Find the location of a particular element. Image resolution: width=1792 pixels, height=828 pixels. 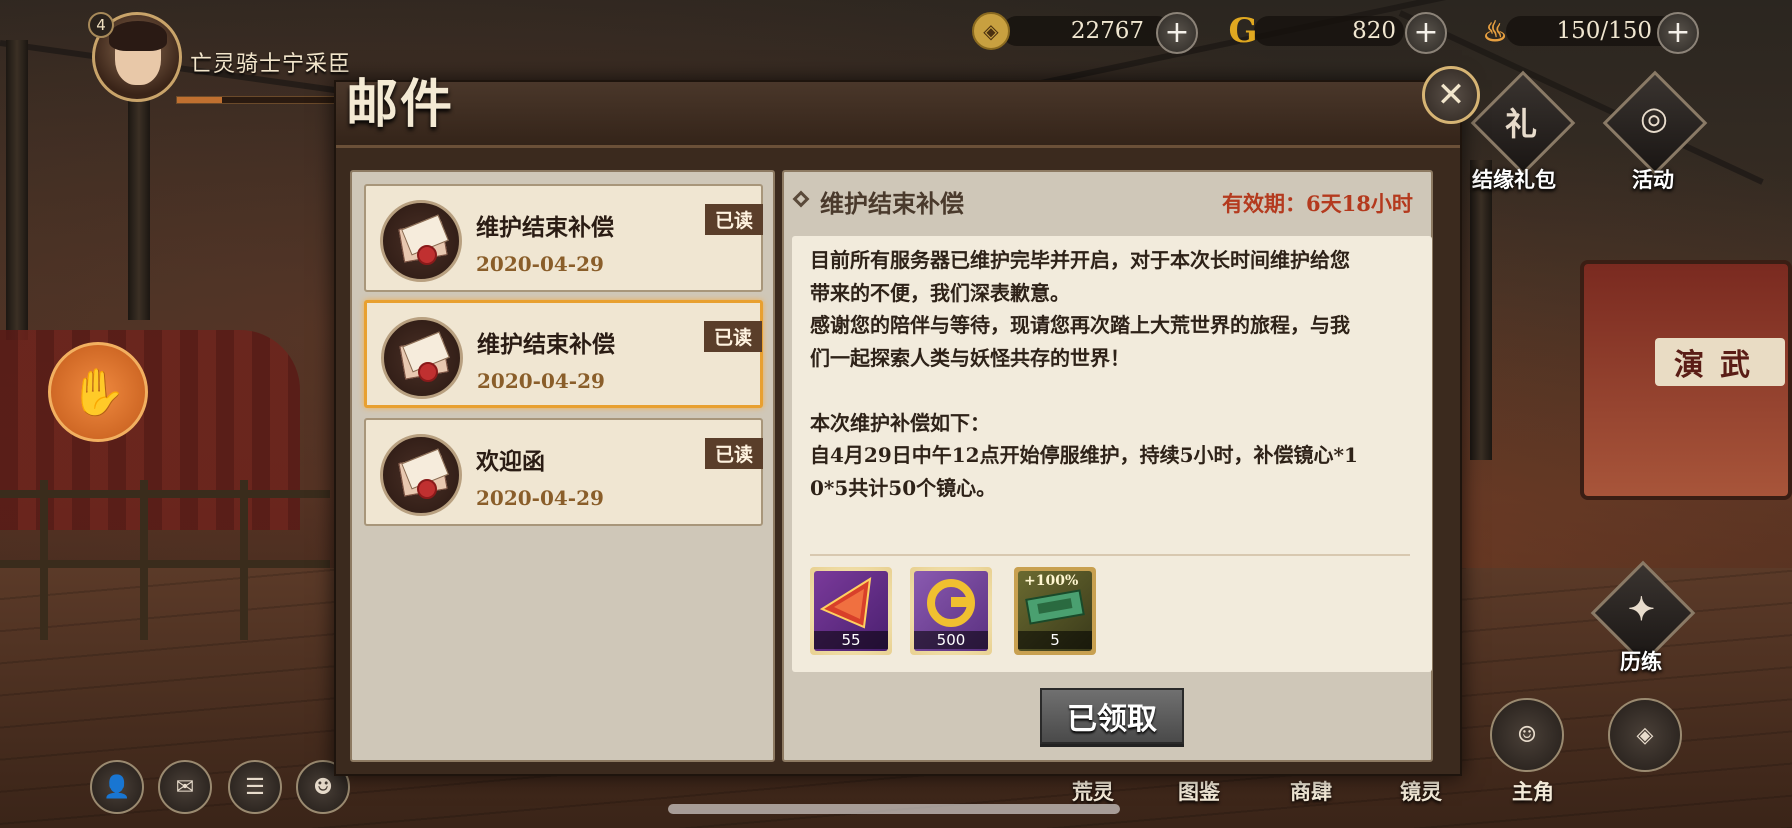

side-label-gift-pack: 结缘礼包 is located at coordinates (1514, 179).